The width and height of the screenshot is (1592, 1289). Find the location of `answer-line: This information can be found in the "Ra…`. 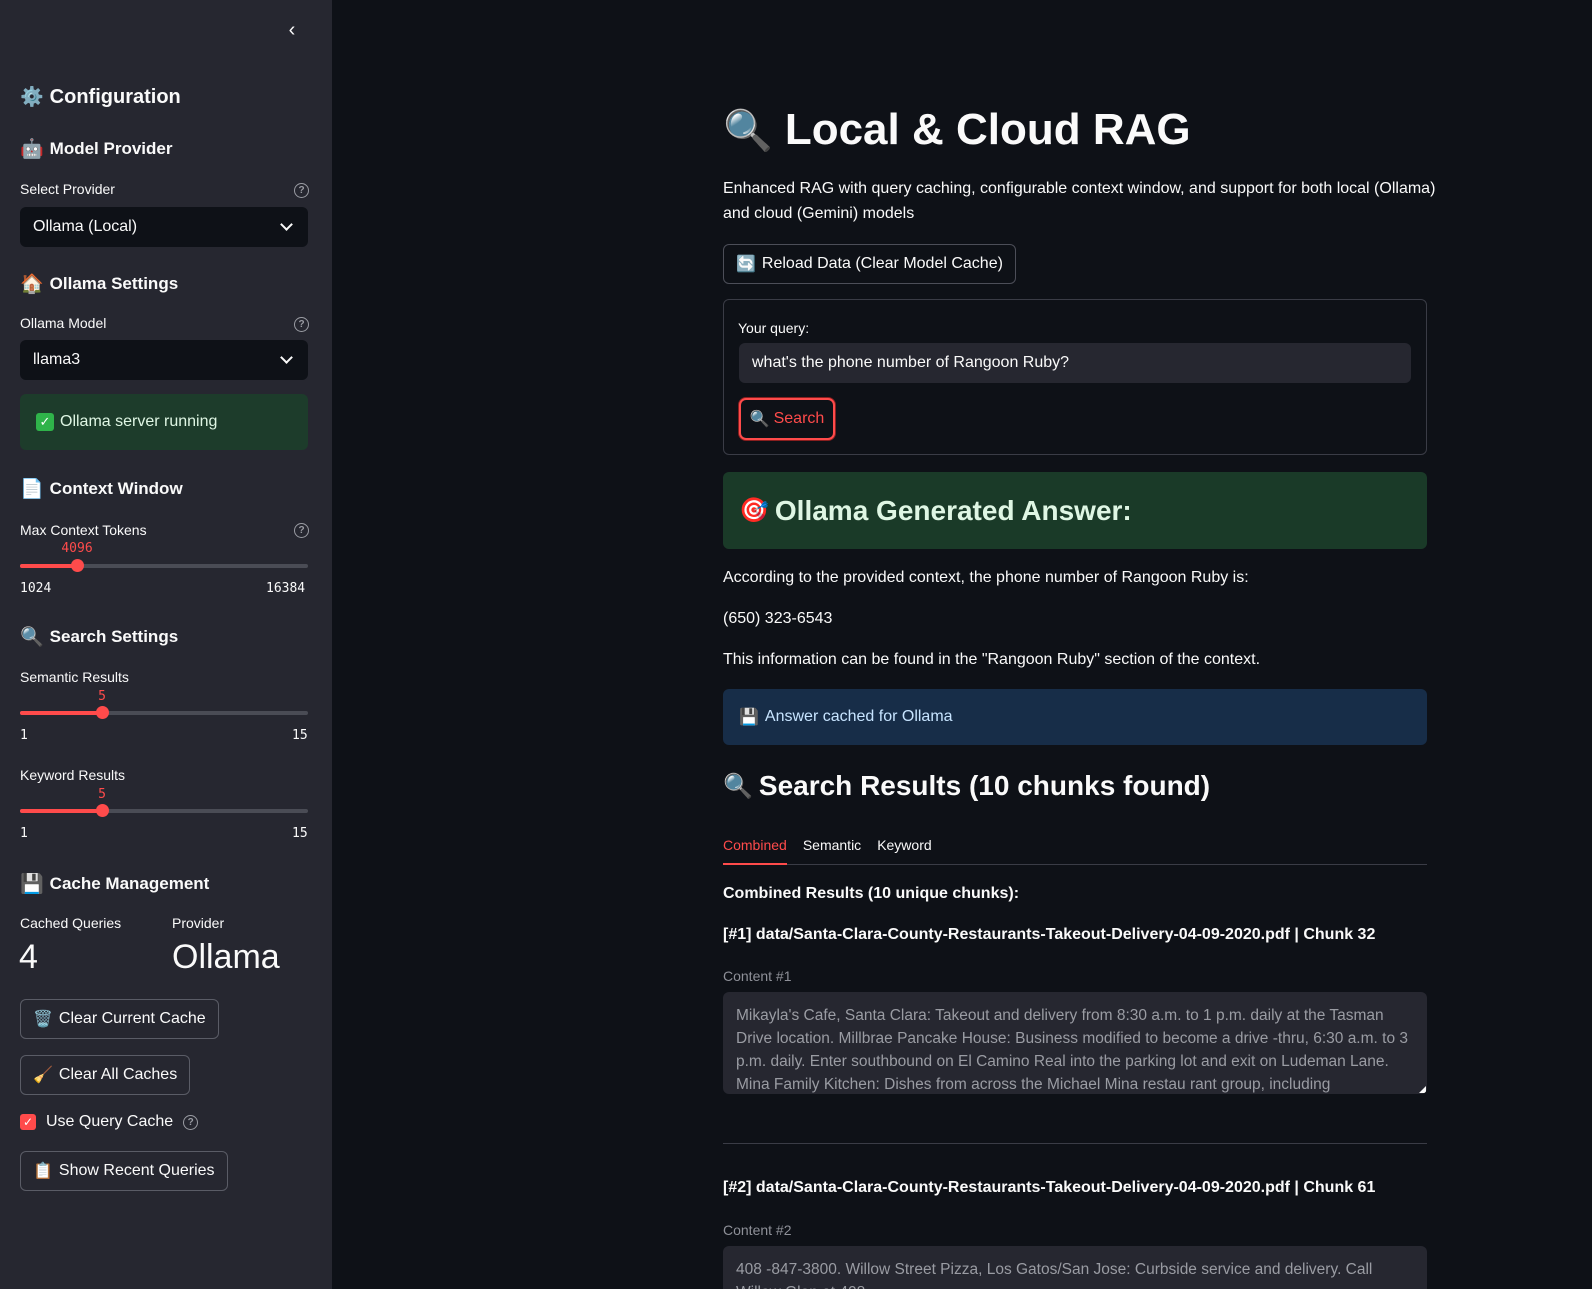

answer-line: This information can be found in the "Ra… is located at coordinates (992, 659).